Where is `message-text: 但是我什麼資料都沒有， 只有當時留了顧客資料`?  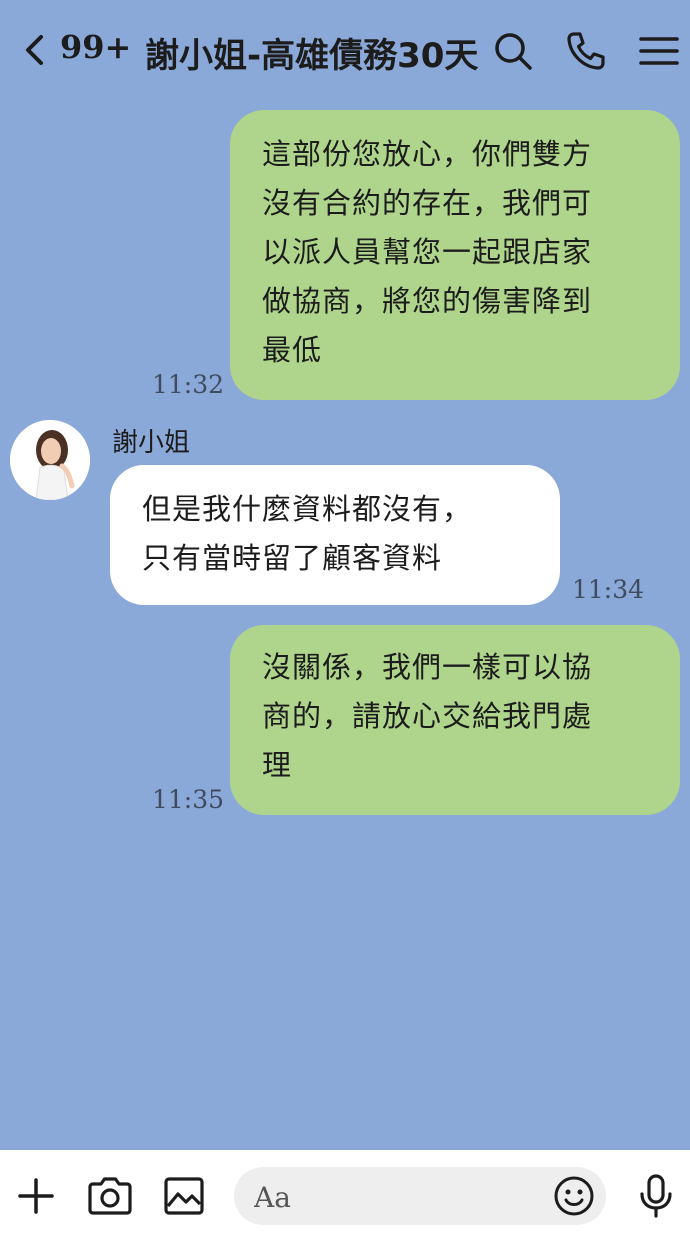
message-text: 但是我什麼資料都沒有， 只有當時留了顧客資料 is located at coordinates (342, 534).